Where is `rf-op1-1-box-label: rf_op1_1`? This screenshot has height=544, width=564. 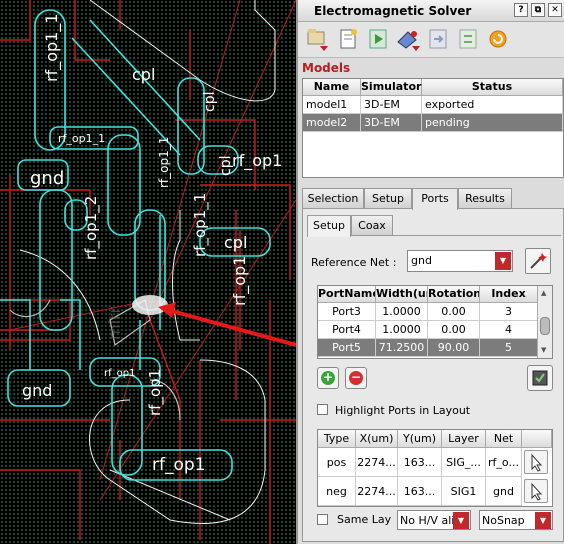 rf-op1-1-box-label: rf_op1_1 is located at coordinates (81, 138).